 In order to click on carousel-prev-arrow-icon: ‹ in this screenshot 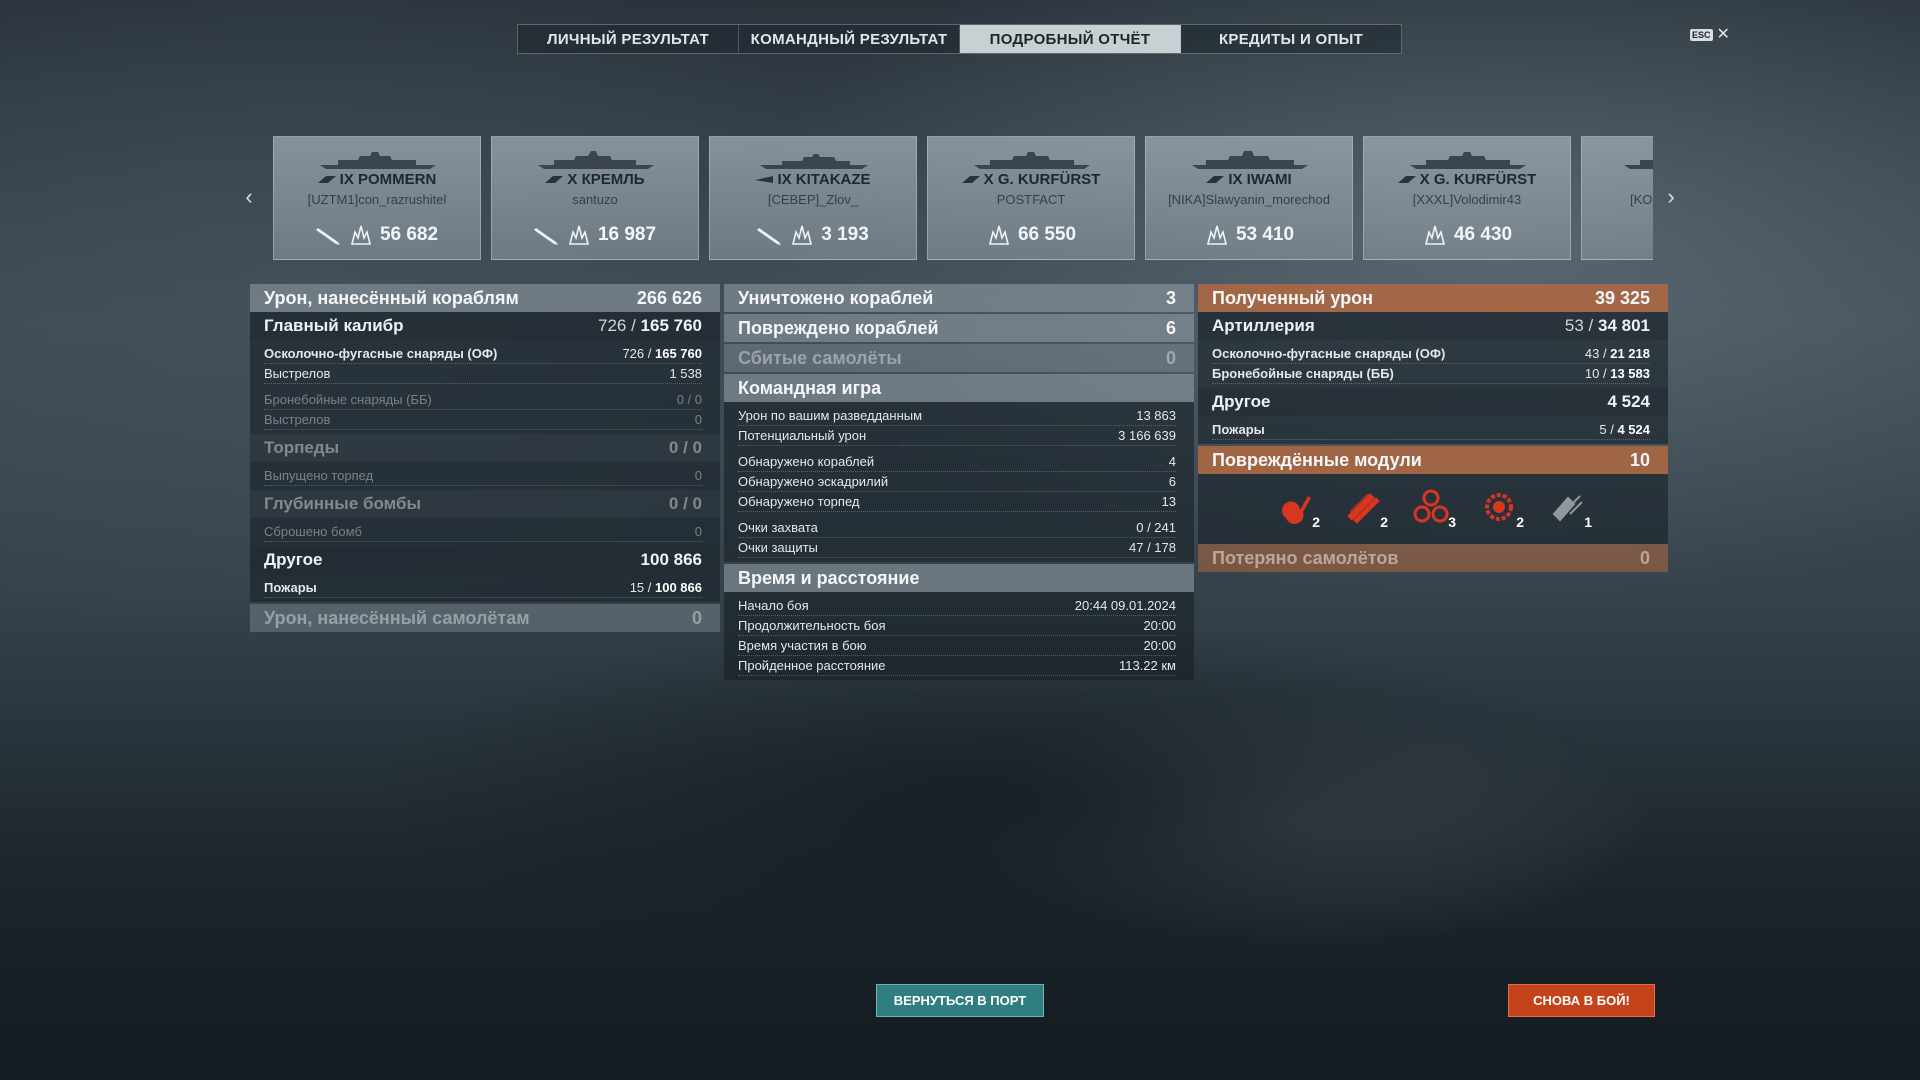, I will do `click(249, 197)`.